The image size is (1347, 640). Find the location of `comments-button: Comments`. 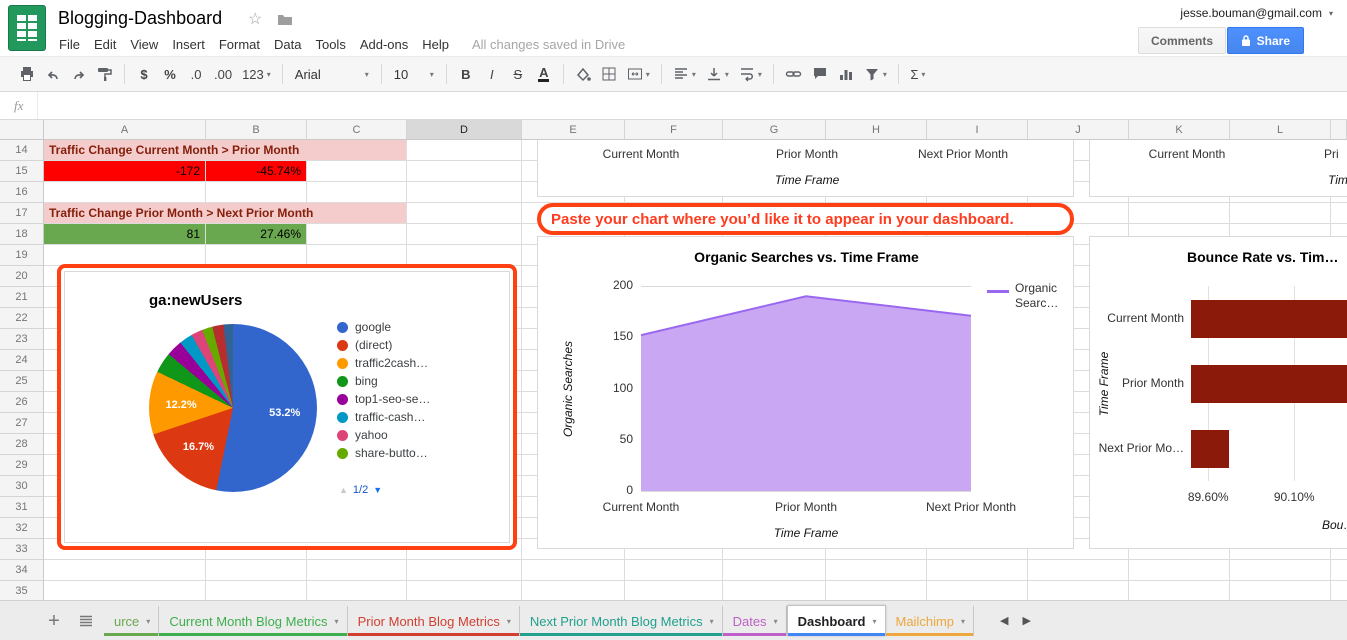

comments-button: Comments is located at coordinates (1181, 40).